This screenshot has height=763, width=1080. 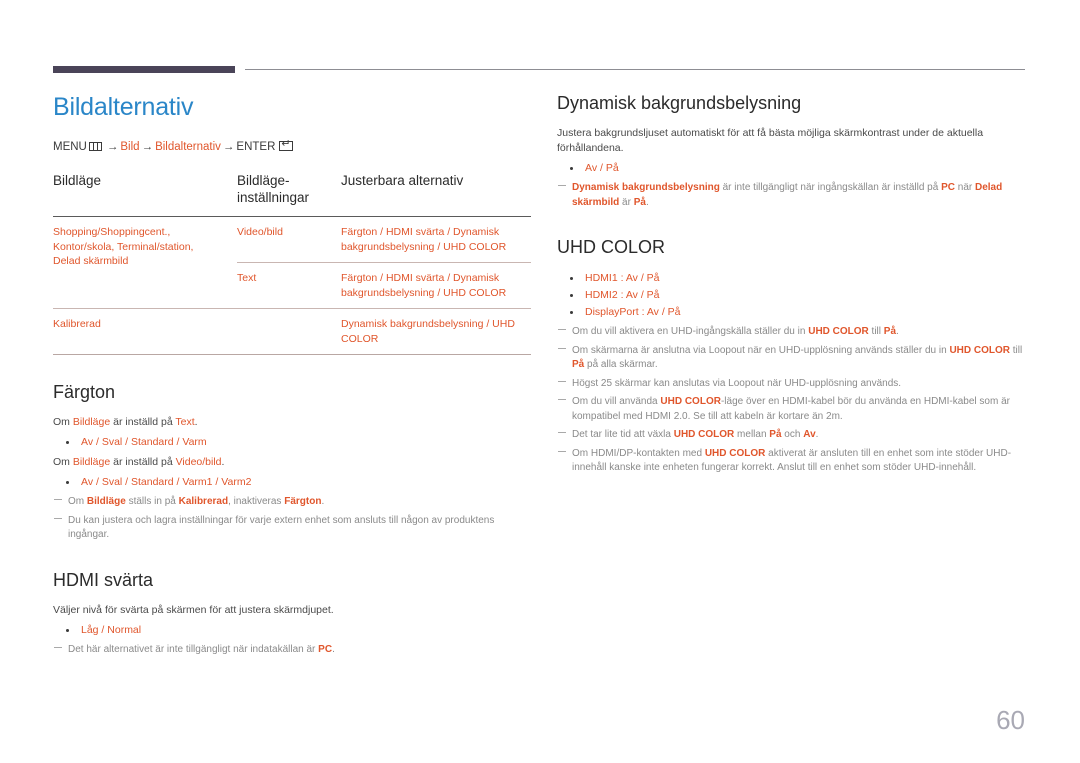 What do you see at coordinates (897, 331) in the screenshot?
I see `note-e: .` at bounding box center [897, 331].